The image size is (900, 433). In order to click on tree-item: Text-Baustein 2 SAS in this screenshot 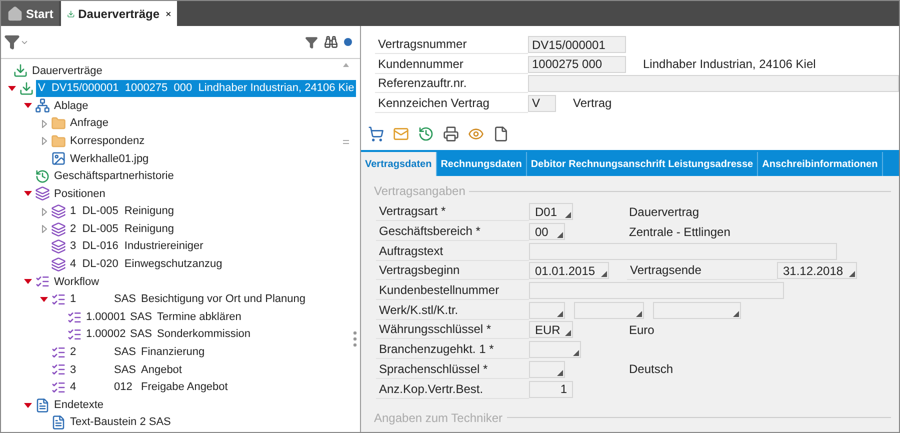, I will do `click(120, 422)`.